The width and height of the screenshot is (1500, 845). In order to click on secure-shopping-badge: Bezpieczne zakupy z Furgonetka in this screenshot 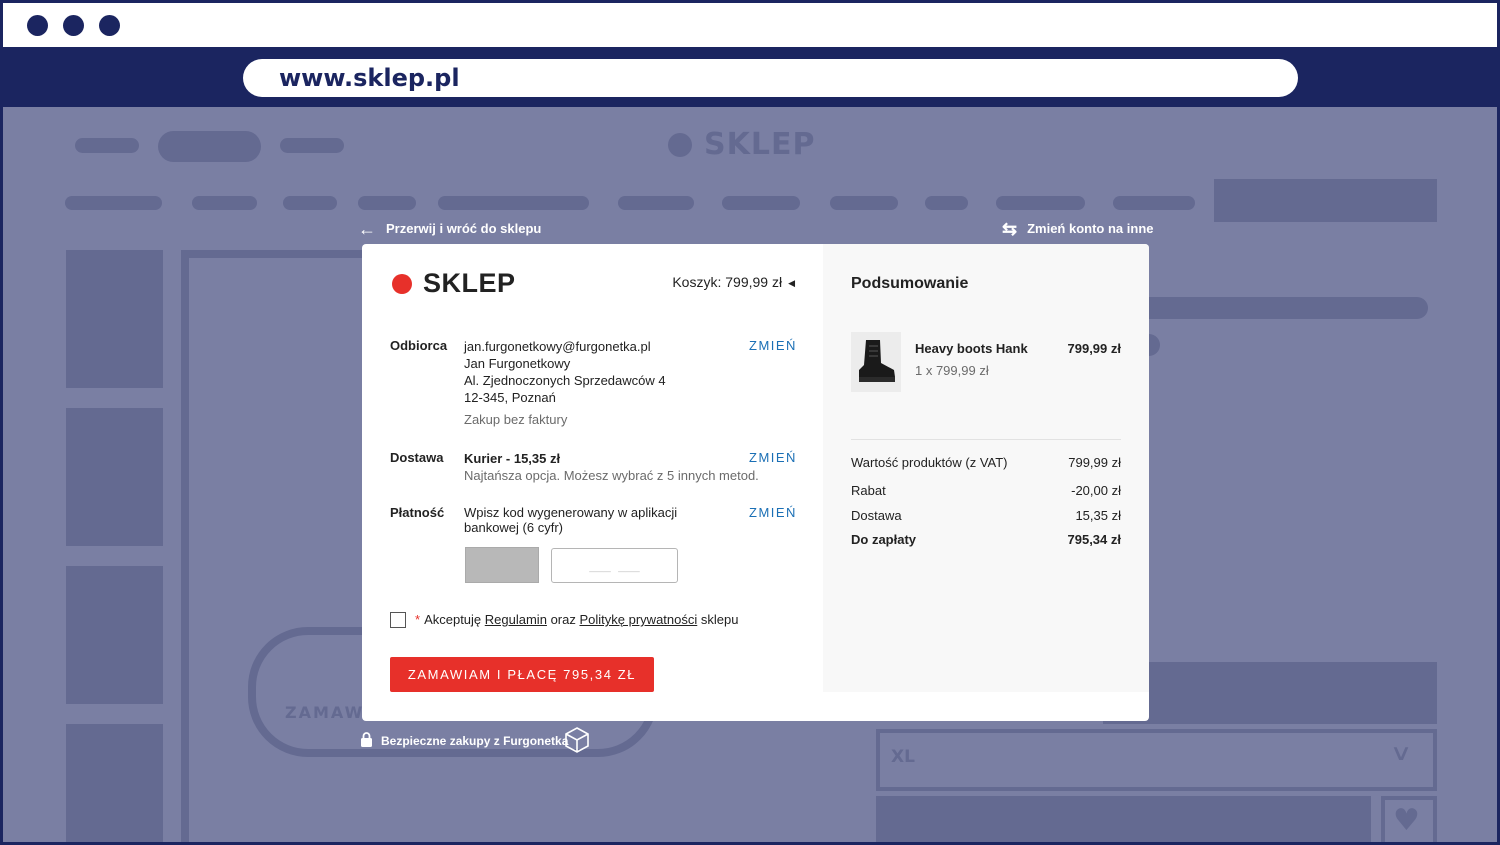, I will do `click(475, 741)`.